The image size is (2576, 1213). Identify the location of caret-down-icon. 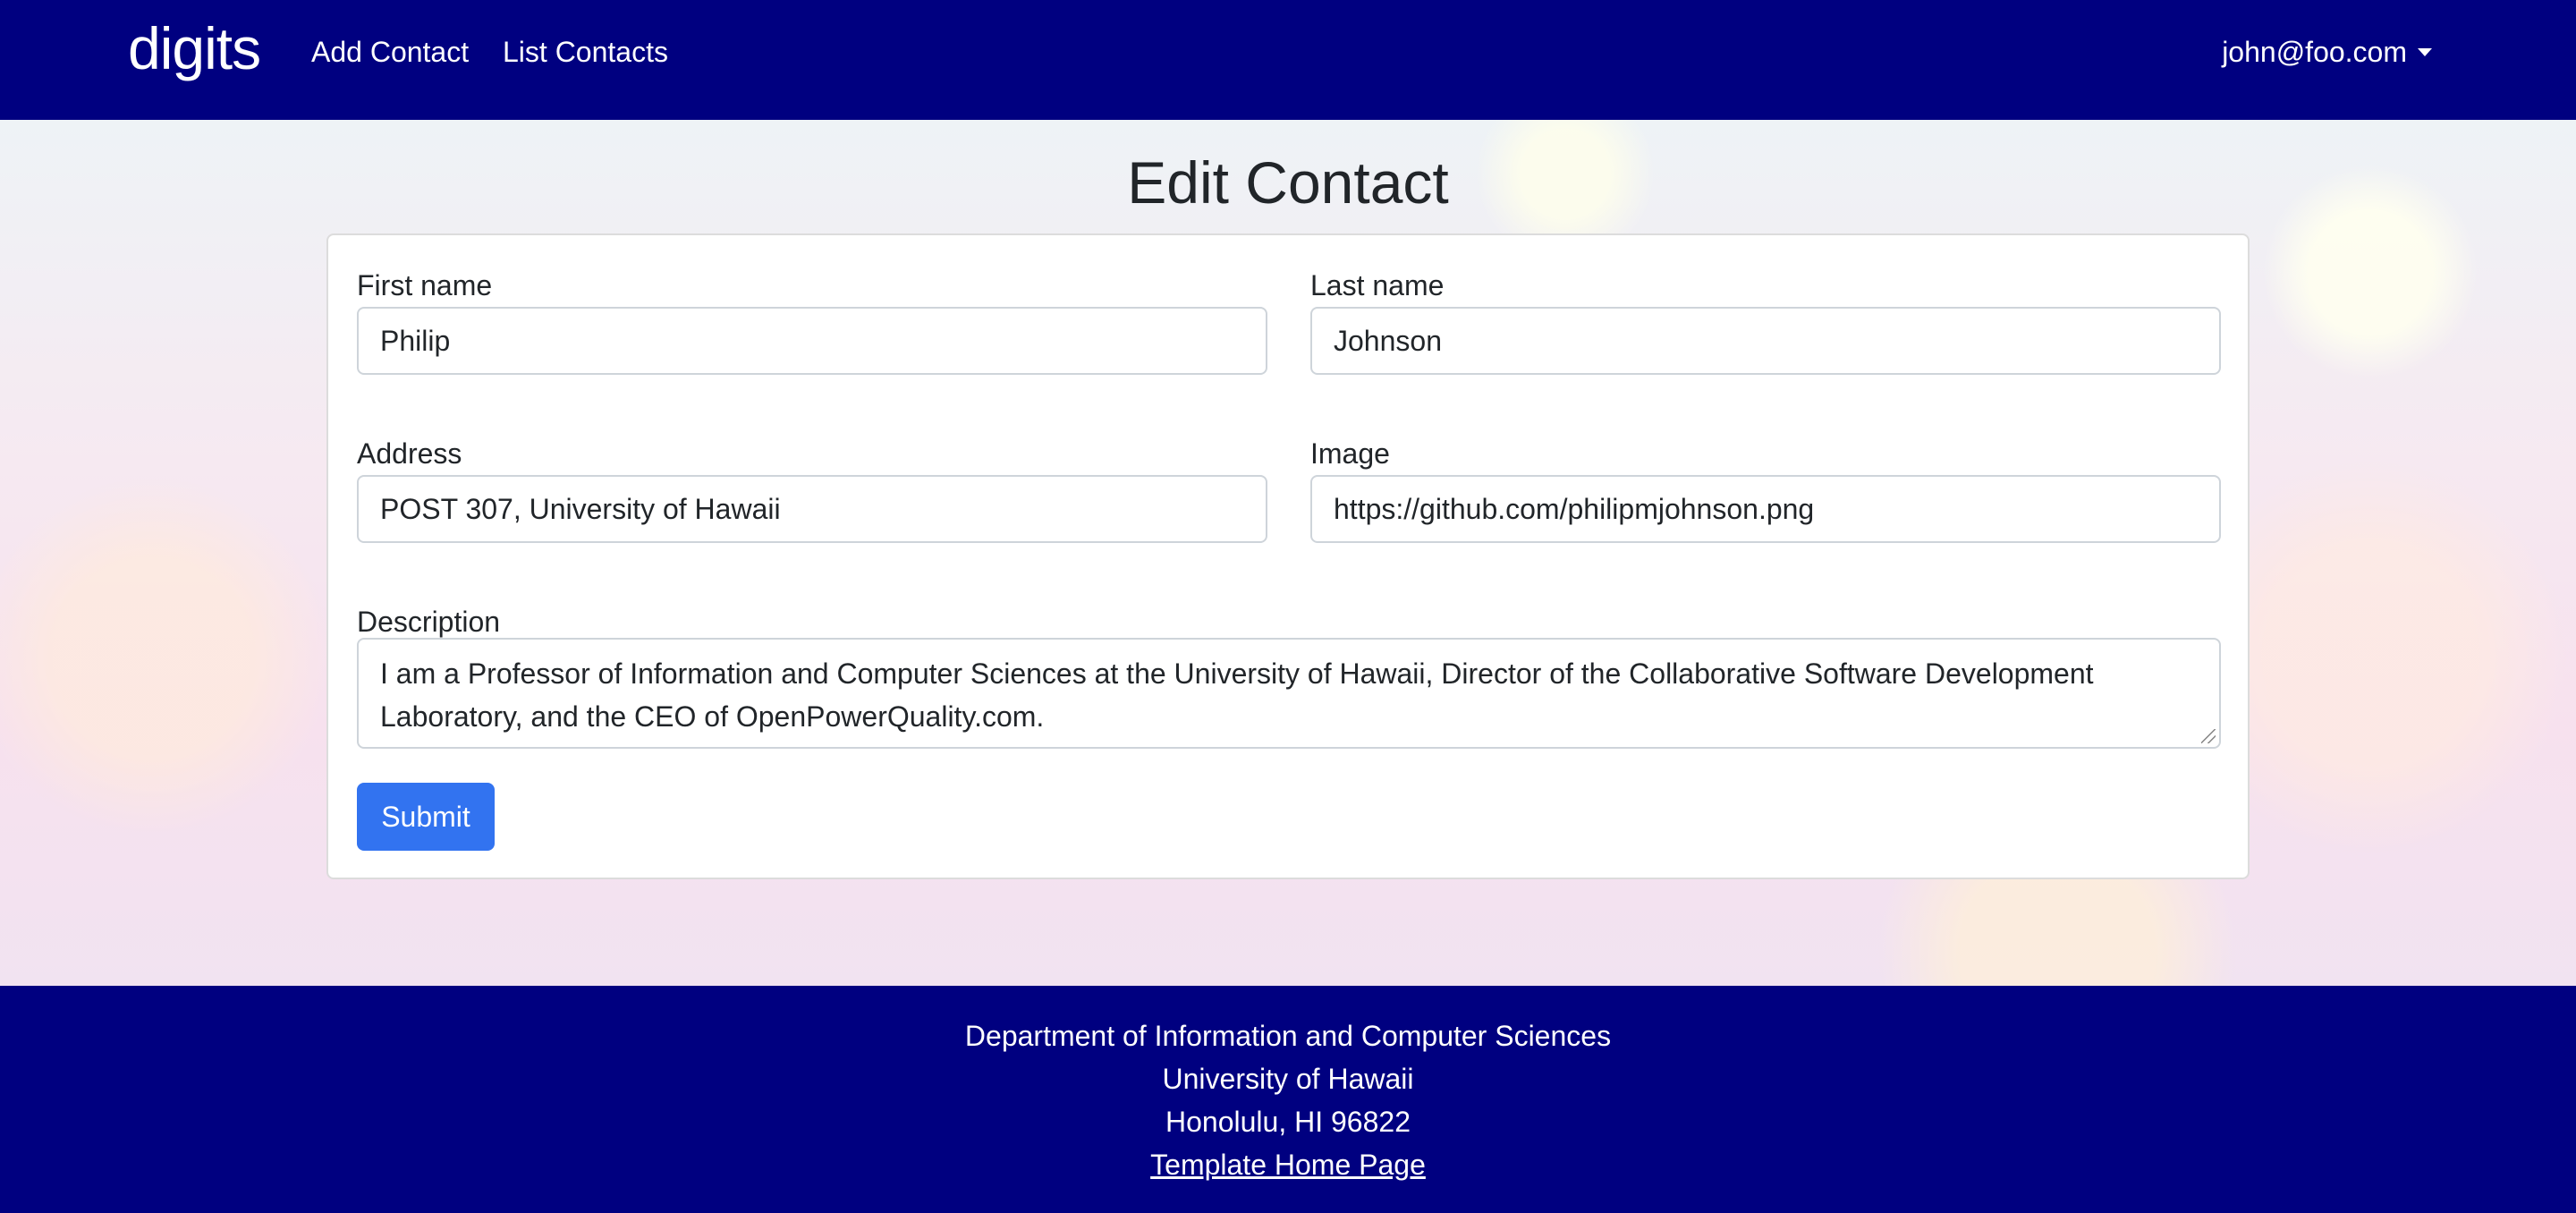
(2425, 52).